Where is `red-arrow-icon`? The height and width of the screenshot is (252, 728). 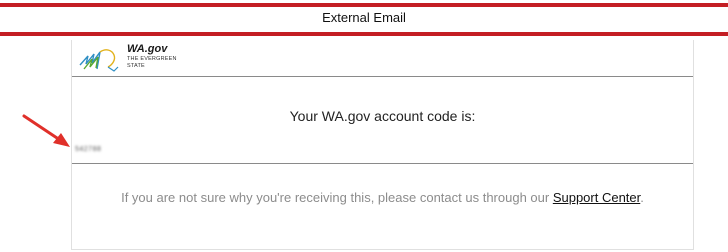
red-arrow-icon is located at coordinates (46, 130).